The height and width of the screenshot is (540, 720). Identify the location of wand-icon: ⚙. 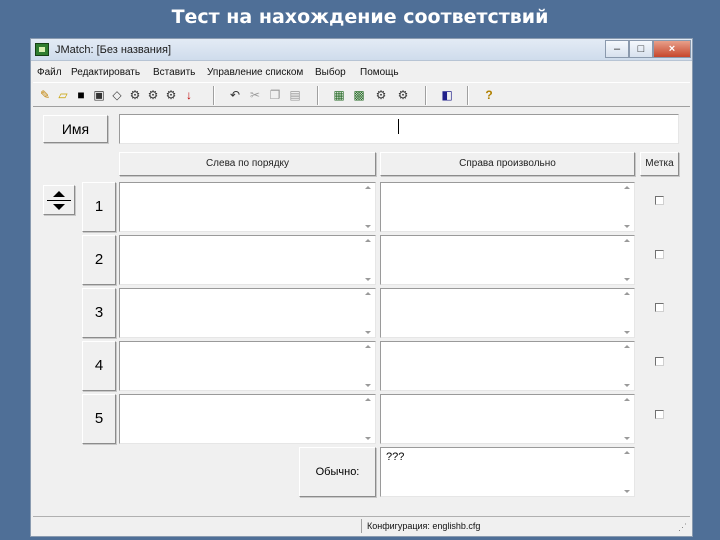
(171, 95).